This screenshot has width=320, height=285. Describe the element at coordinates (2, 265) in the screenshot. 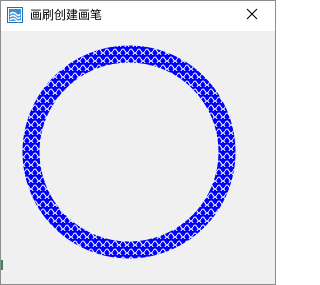

I see `edge-marker` at that location.